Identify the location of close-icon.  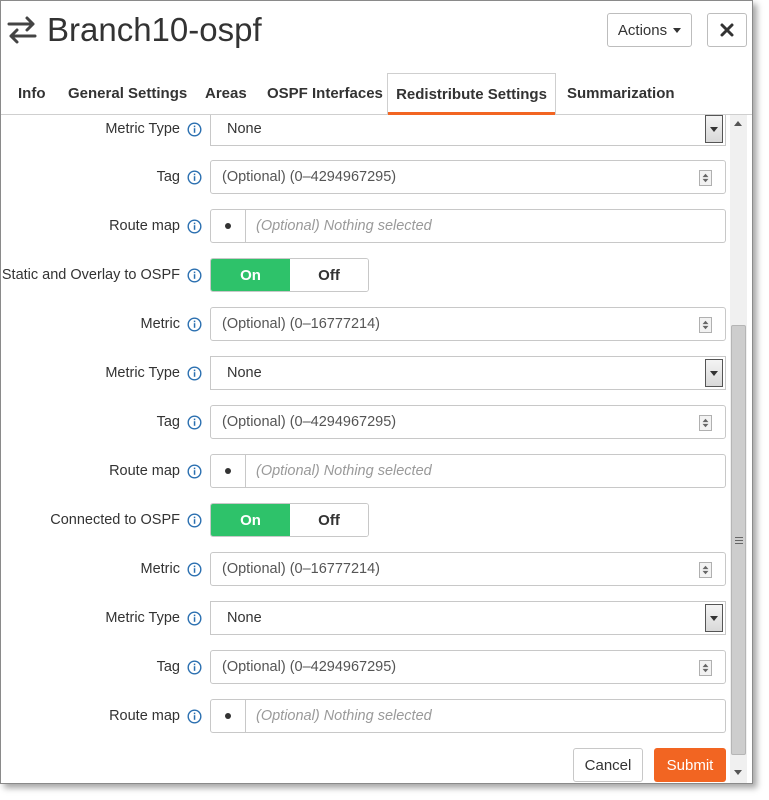
(727, 30).